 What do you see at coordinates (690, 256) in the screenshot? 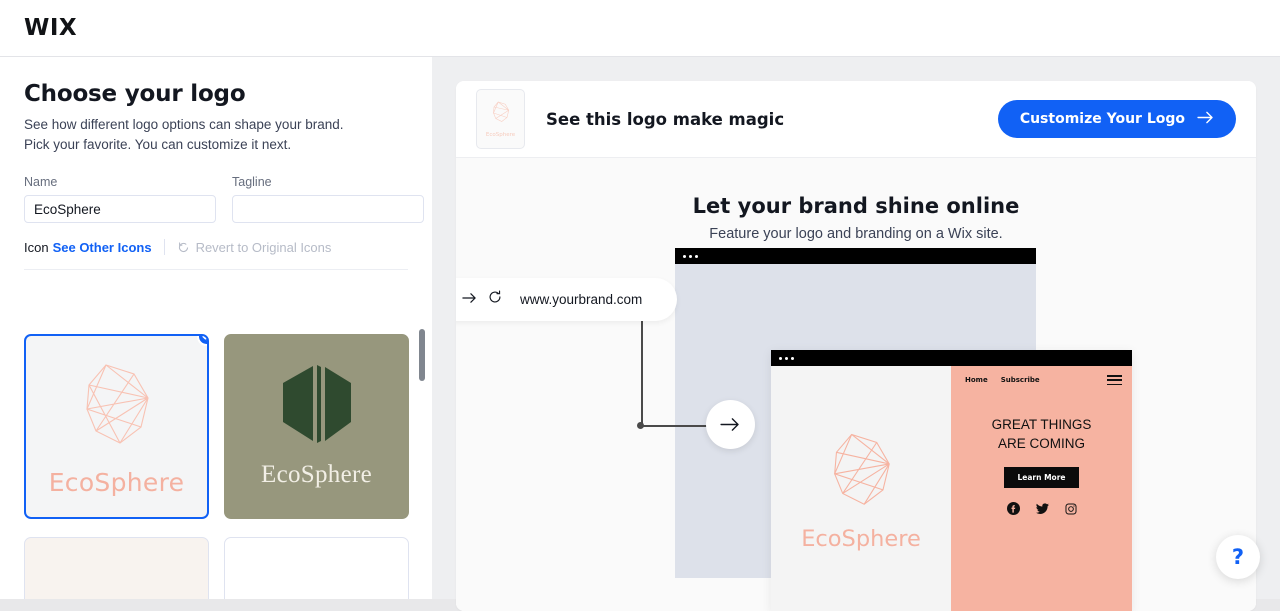
I see `window-dots-icon` at bounding box center [690, 256].